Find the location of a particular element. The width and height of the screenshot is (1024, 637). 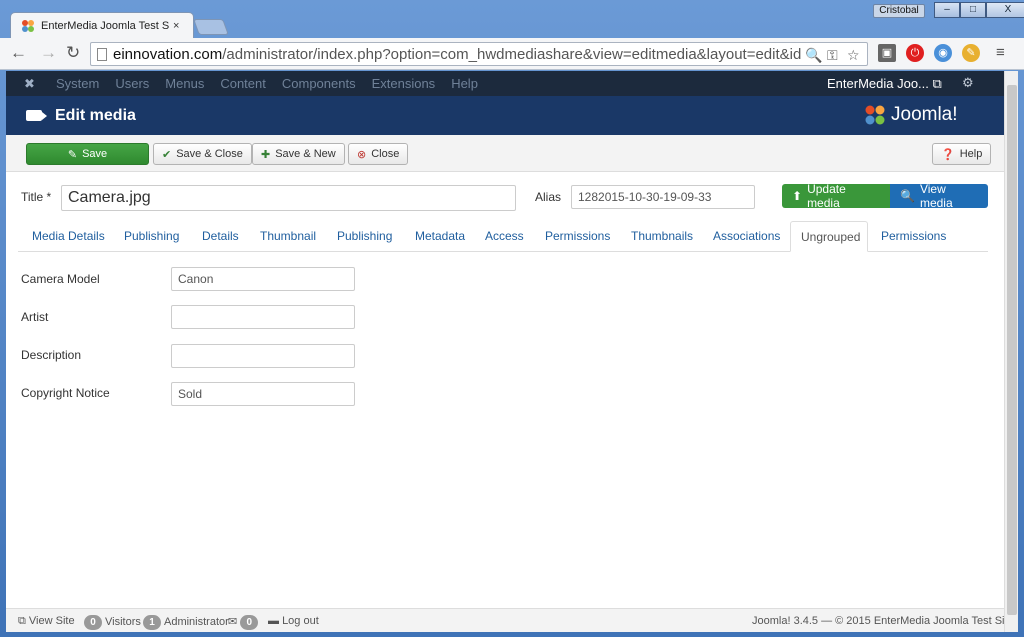

save-label: Save is located at coordinates (95, 154).